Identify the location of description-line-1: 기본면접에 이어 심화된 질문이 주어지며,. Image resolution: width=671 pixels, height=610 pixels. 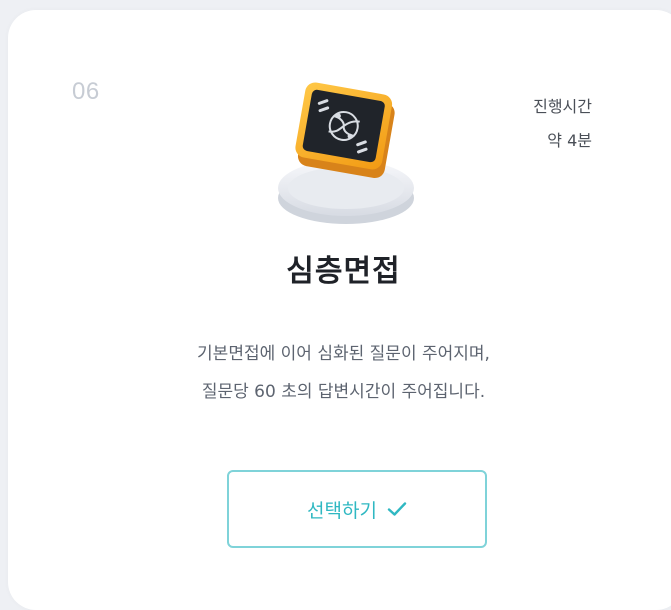
(343, 354).